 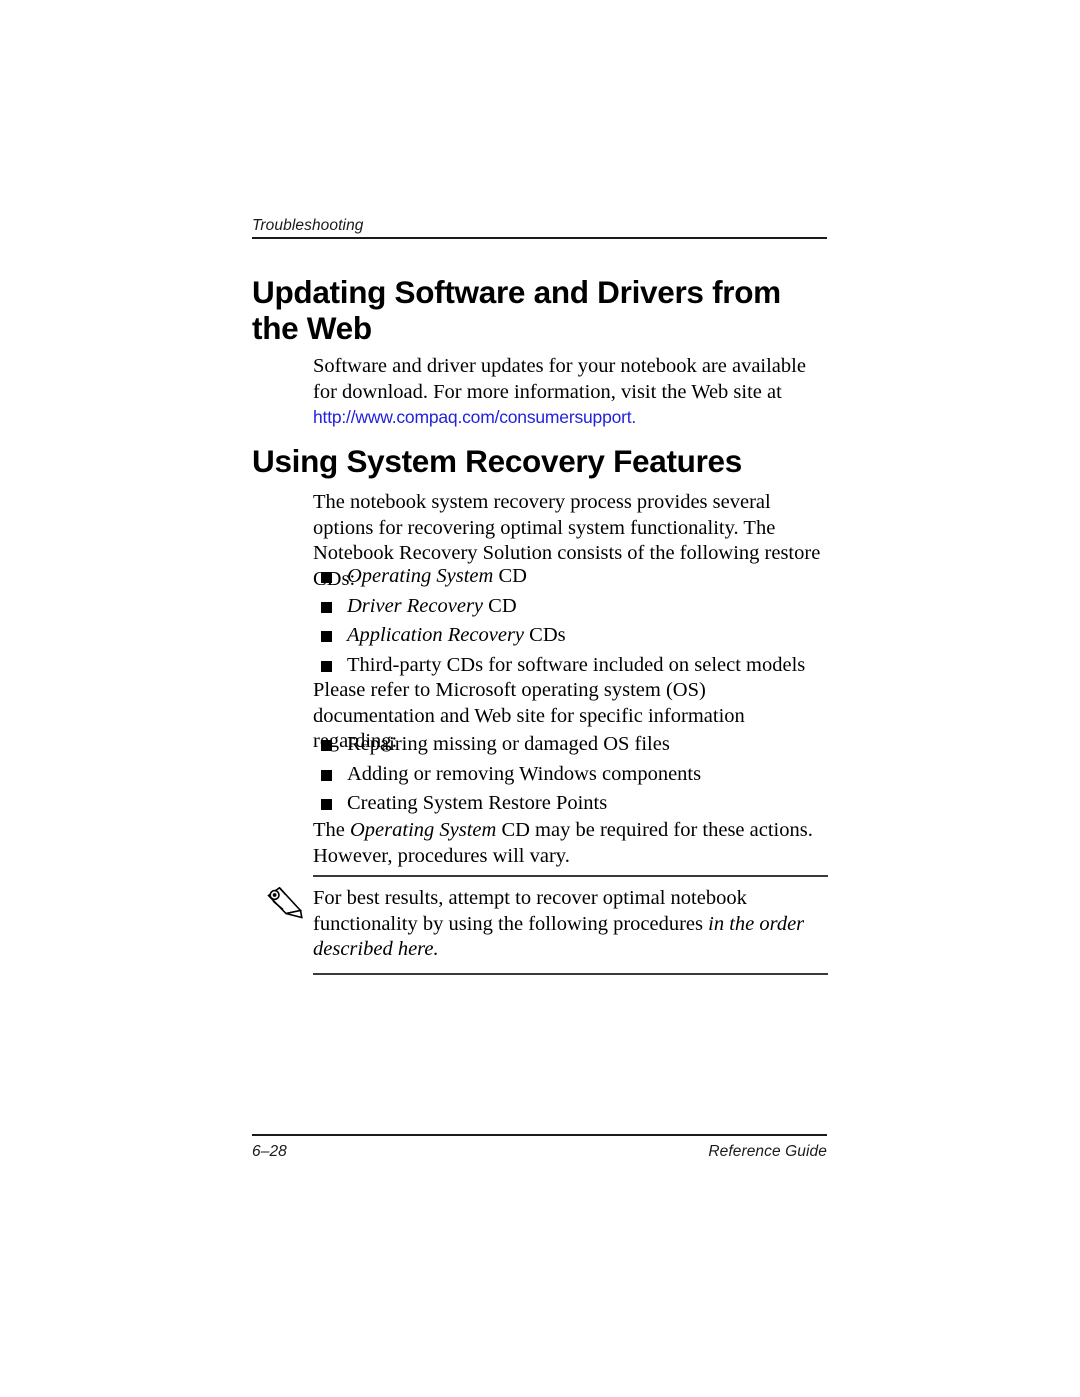 I want to click on list-item-roman: CDs, so click(x=545, y=635).